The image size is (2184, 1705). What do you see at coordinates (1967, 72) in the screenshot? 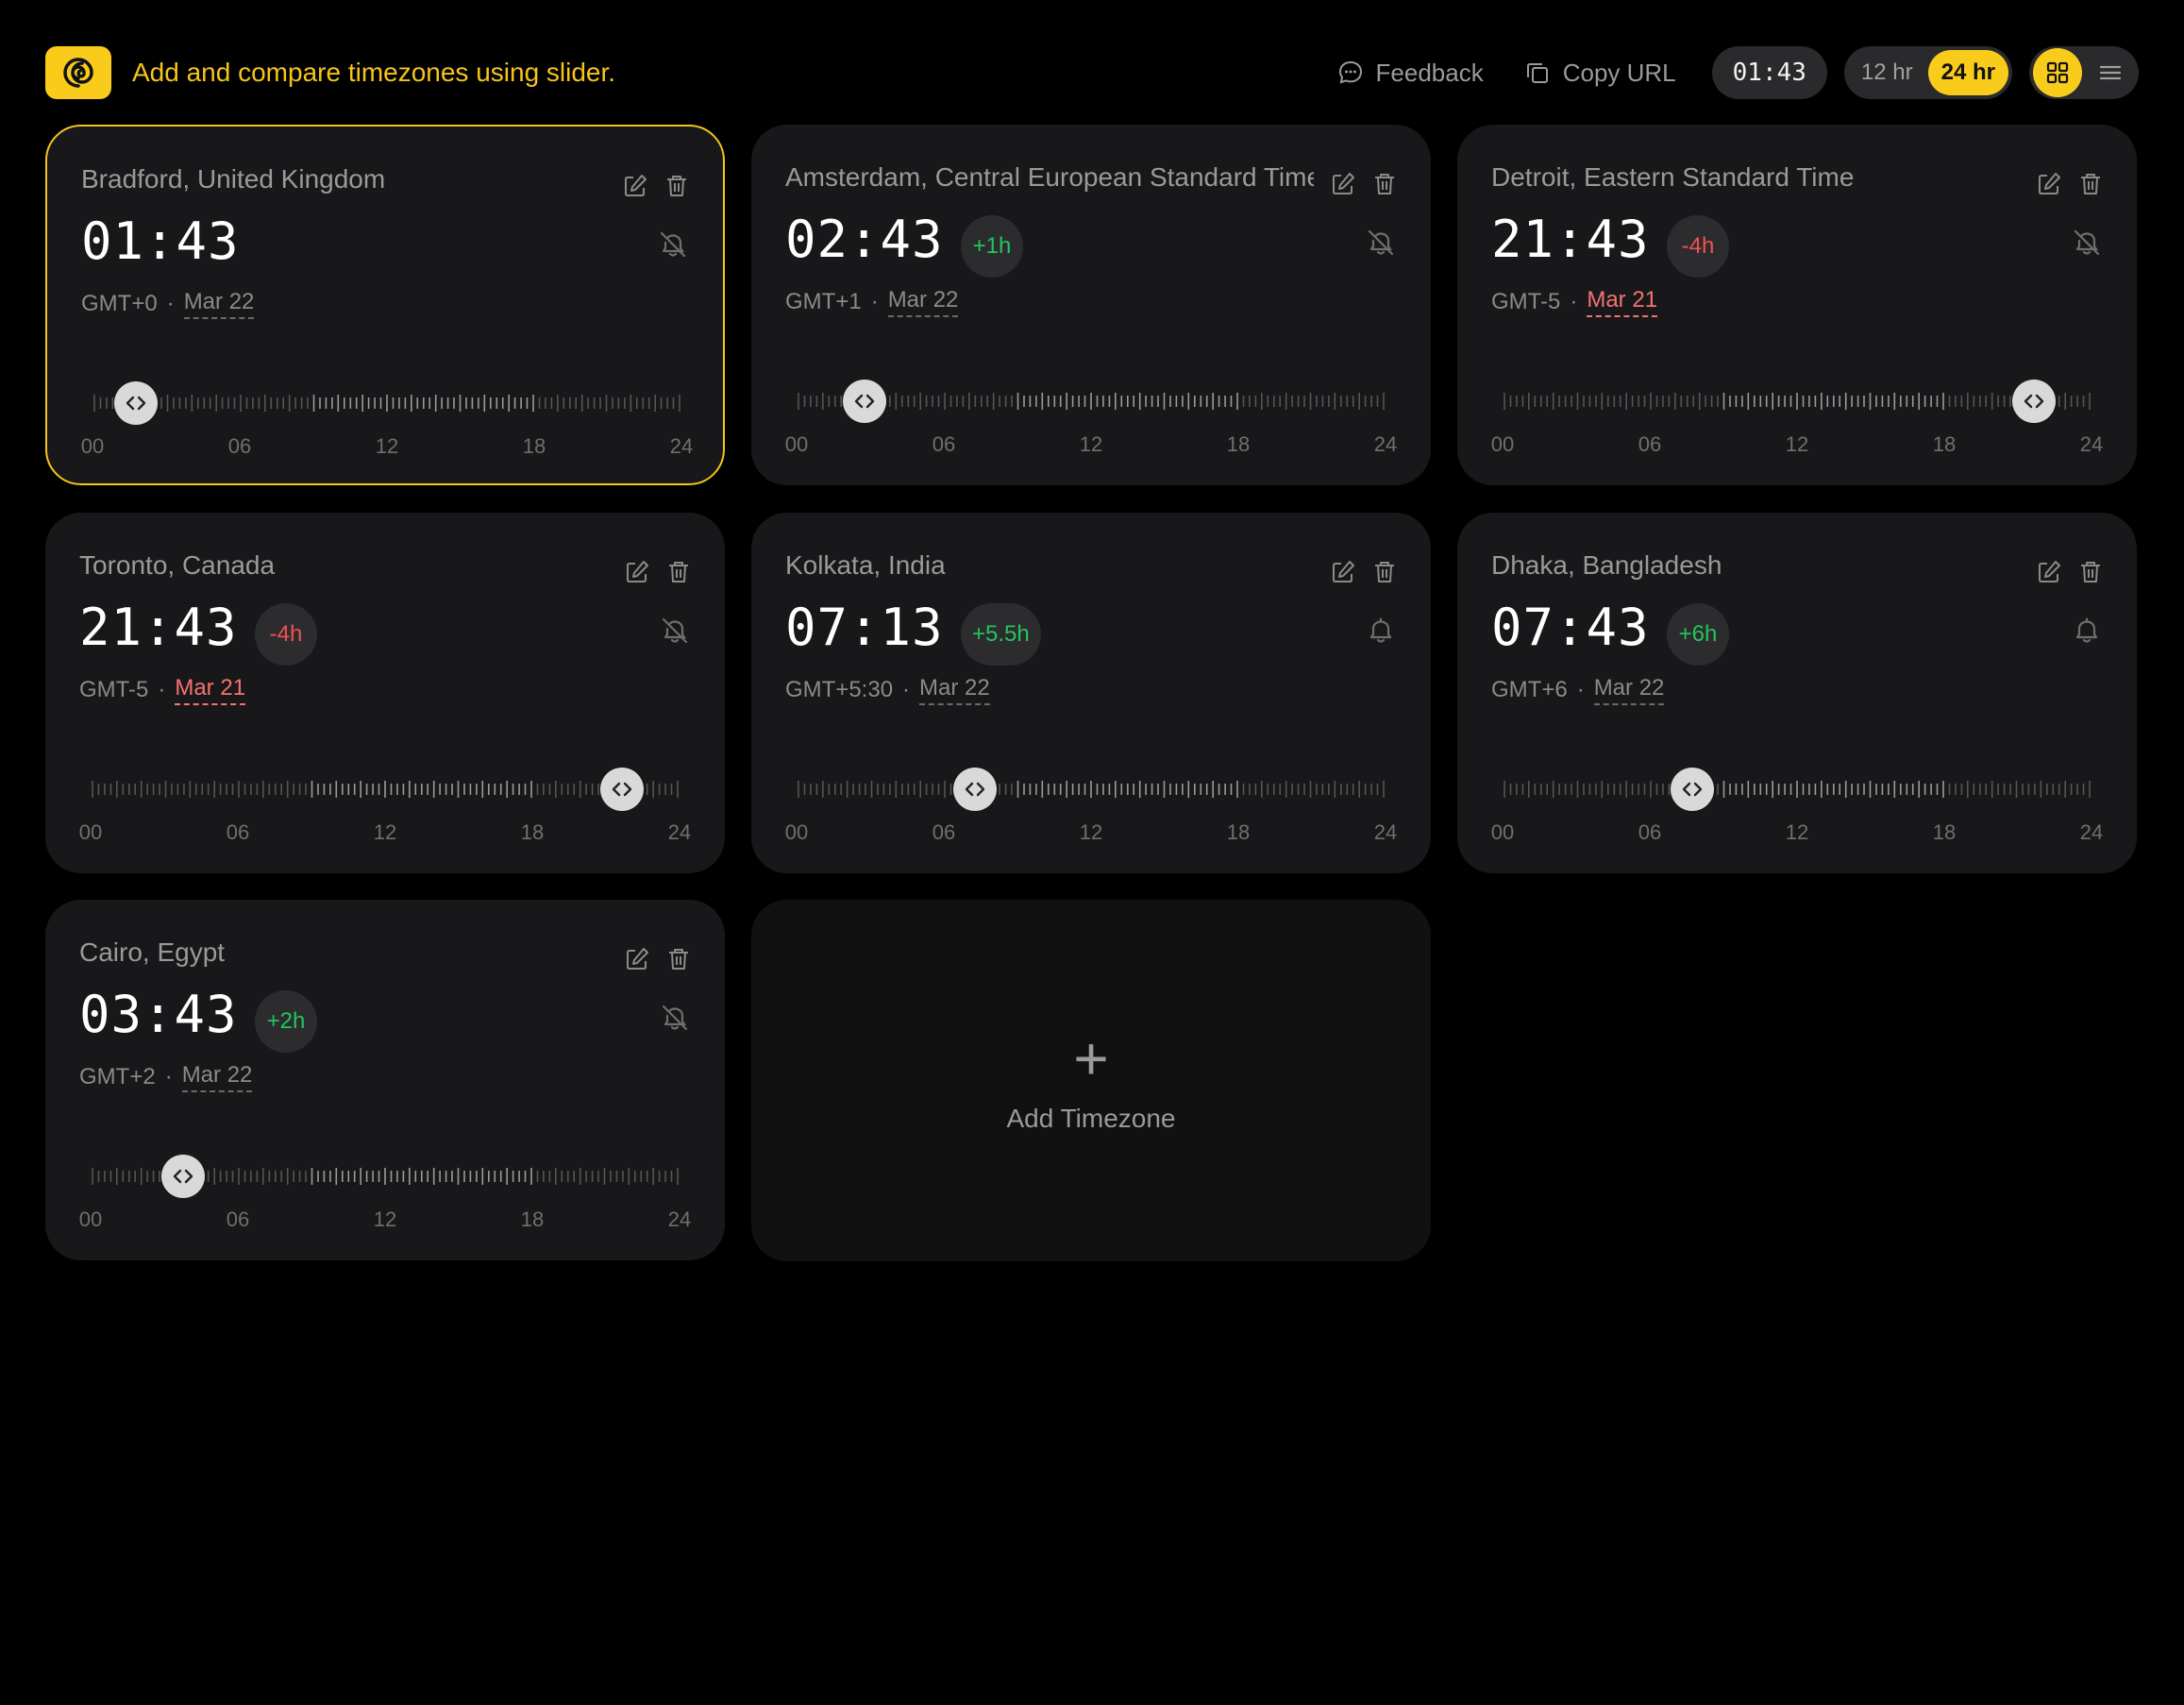
I see `format-24hr-option: 24 hr` at bounding box center [1967, 72].